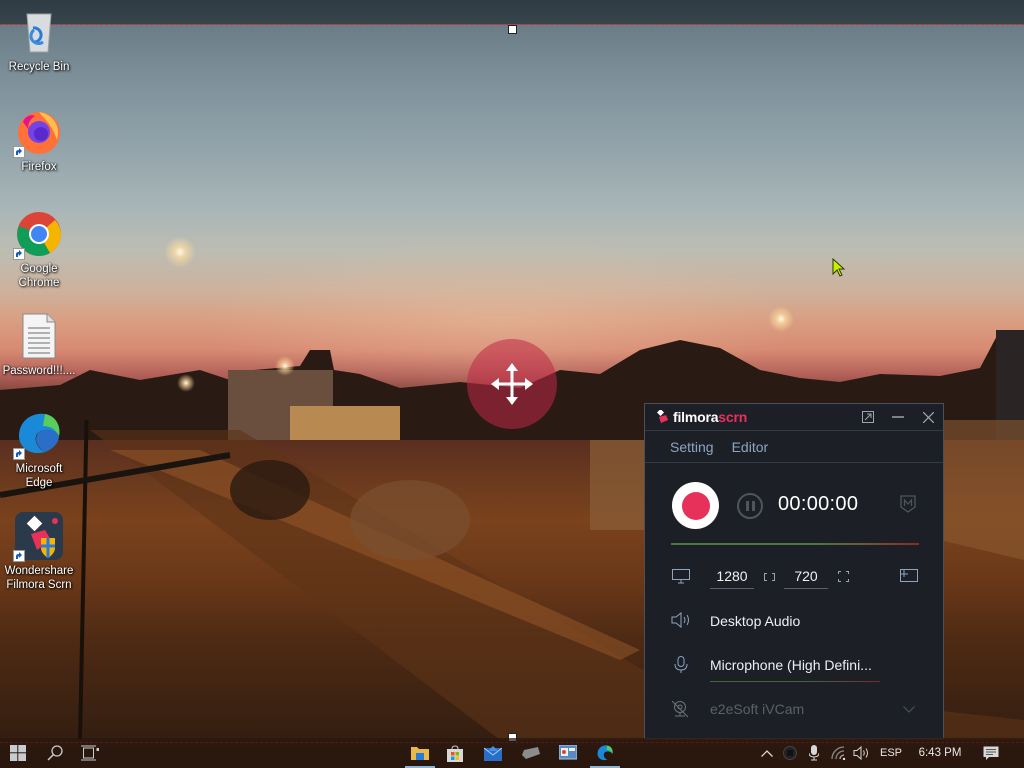 The width and height of the screenshot is (1024, 768). Describe the element at coordinates (39, 336) in the screenshot. I see `text-document-icon` at that location.